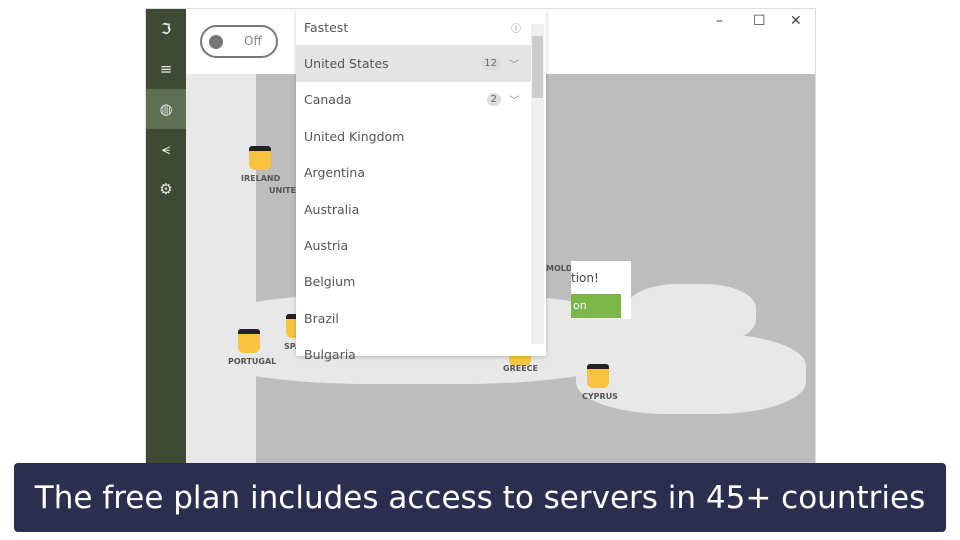 Image resolution: width=960 pixels, height=540 pixels. What do you see at coordinates (326, 27) in the screenshot?
I see `country-label: Fastest` at bounding box center [326, 27].